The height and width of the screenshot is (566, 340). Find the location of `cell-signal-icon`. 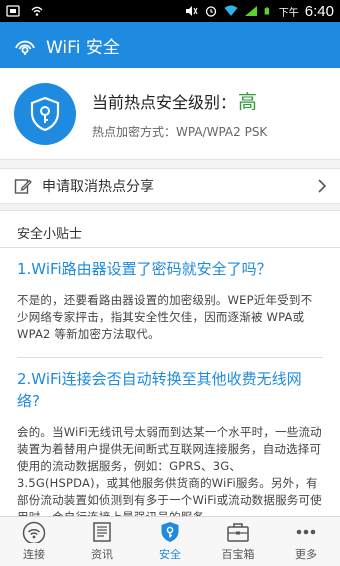

cell-signal-icon is located at coordinates (250, 11).